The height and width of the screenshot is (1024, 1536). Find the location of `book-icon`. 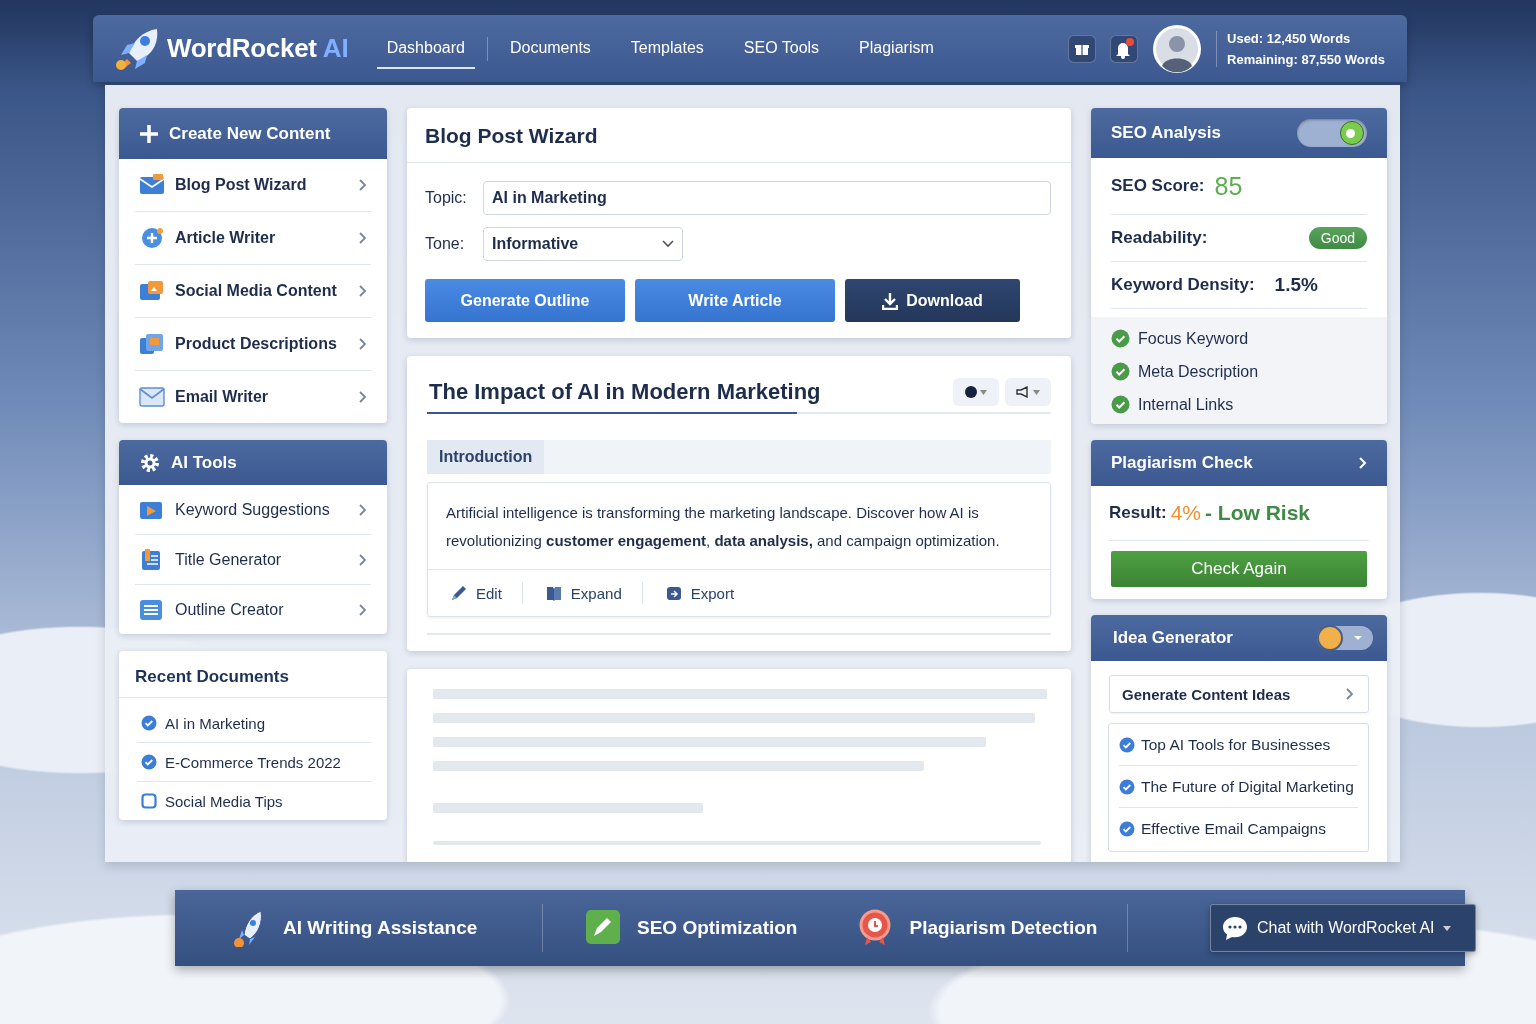

book-icon is located at coordinates (553, 593).